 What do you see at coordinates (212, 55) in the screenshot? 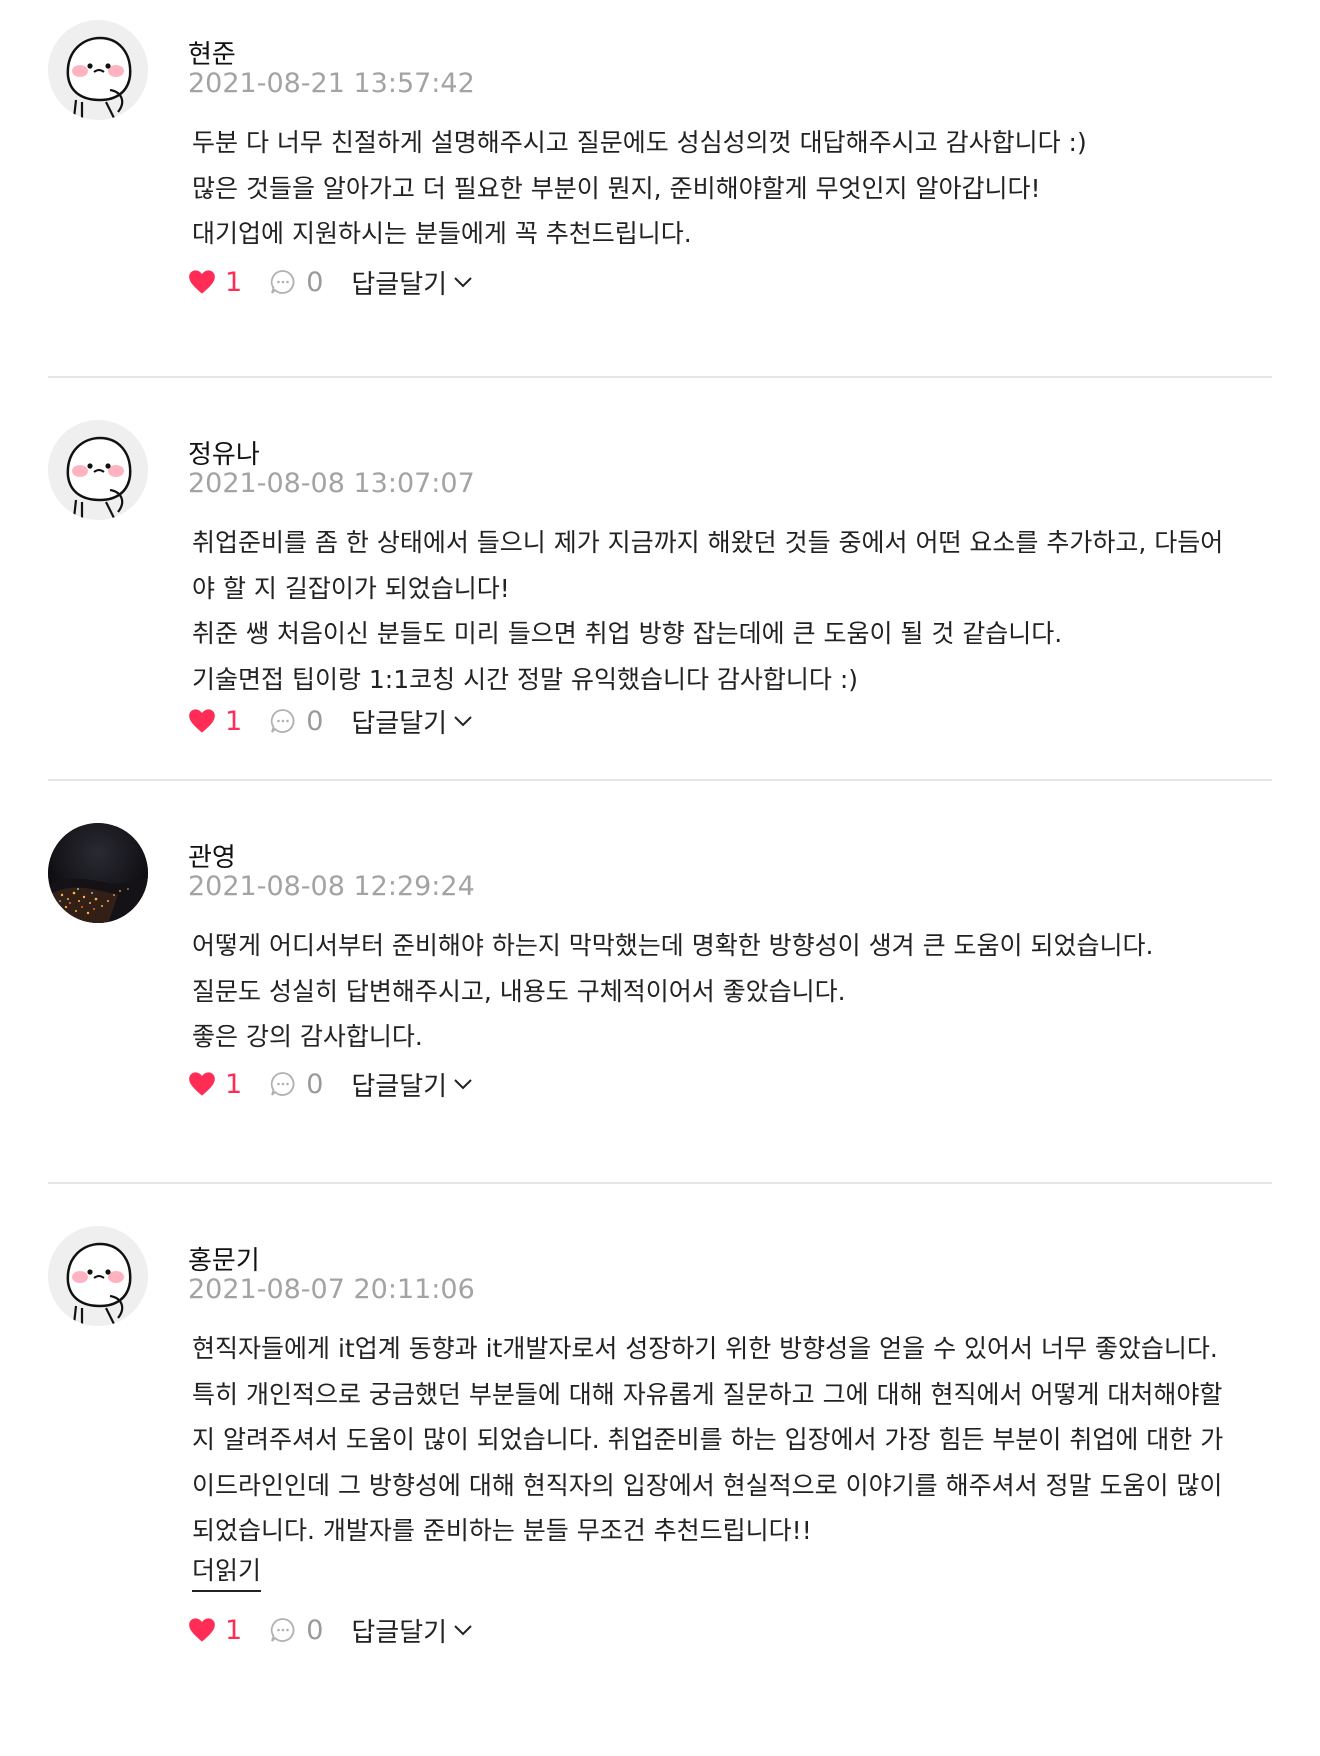
I see `review-author: 현준` at bounding box center [212, 55].